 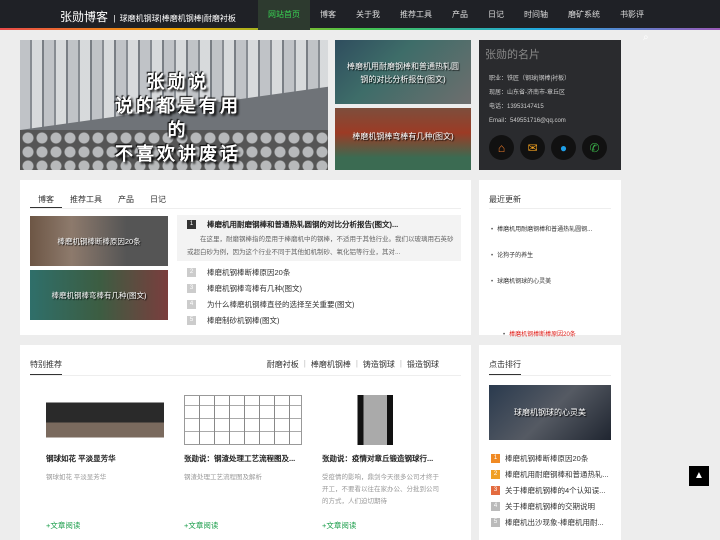 I want to click on back-to-top-button: ▲, so click(x=699, y=476).